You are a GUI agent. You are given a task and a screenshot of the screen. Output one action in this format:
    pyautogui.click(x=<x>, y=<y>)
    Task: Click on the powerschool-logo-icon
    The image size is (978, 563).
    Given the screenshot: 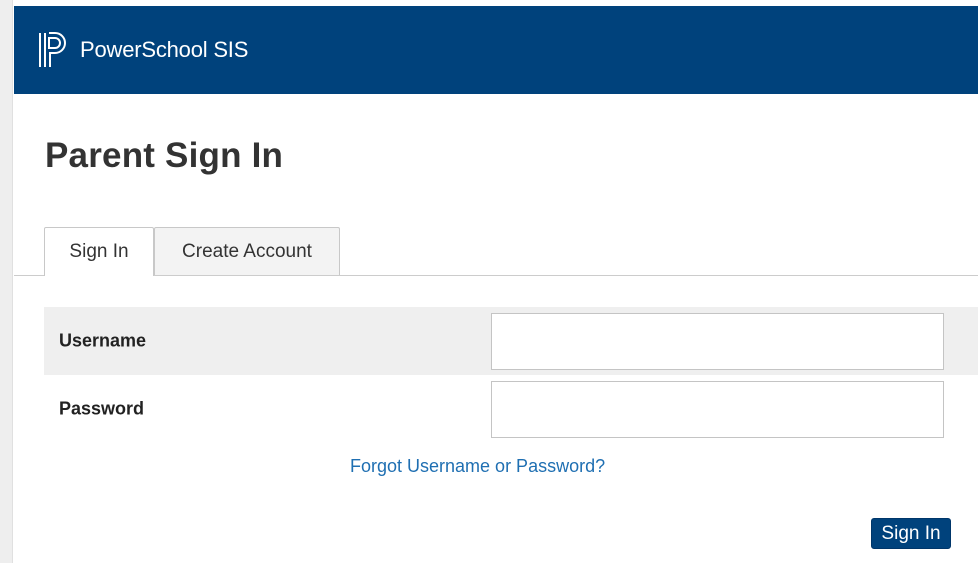 What is the action you would take?
    pyautogui.click(x=52, y=49)
    